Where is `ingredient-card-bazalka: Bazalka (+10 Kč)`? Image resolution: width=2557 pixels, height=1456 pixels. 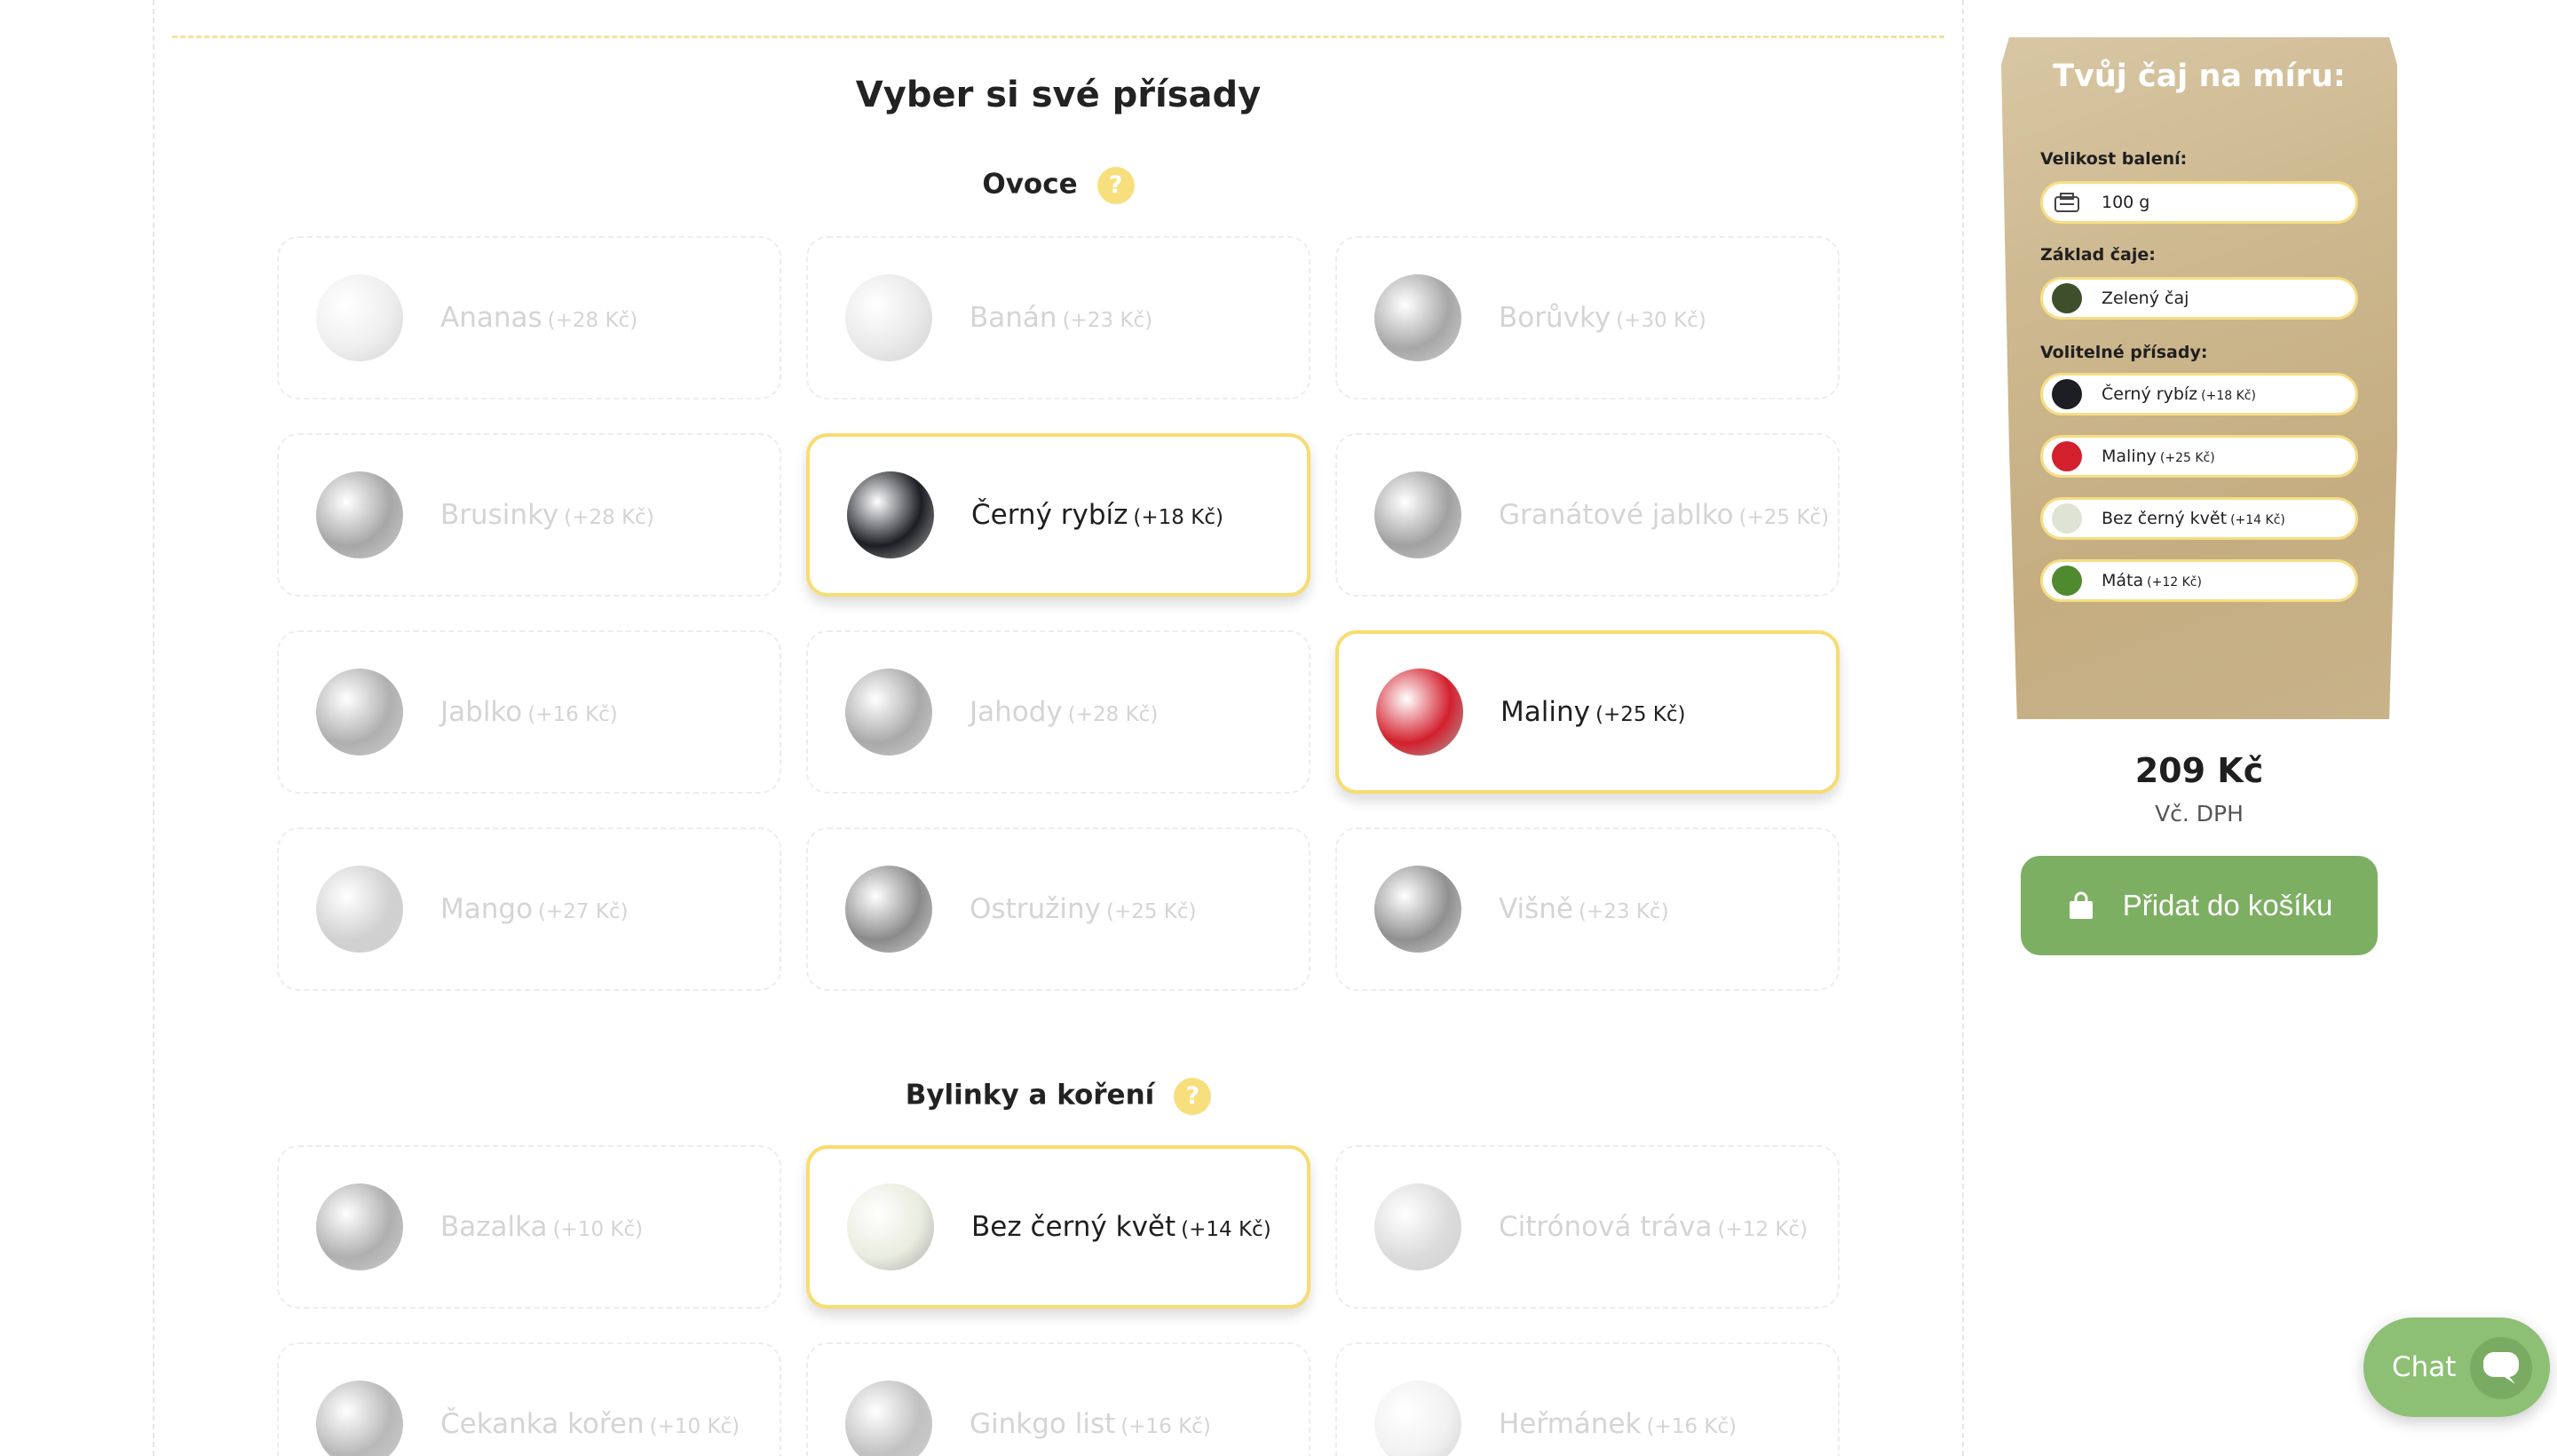
ingredient-card-bazalka: Bazalka (+10 Kč) is located at coordinates (529, 1227).